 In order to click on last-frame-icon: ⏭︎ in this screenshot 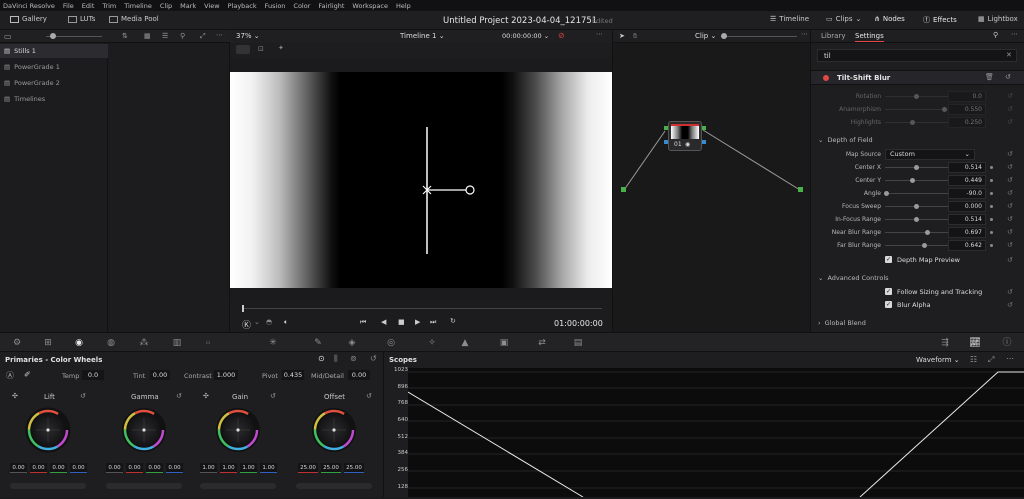, I will do `click(433, 322)`.